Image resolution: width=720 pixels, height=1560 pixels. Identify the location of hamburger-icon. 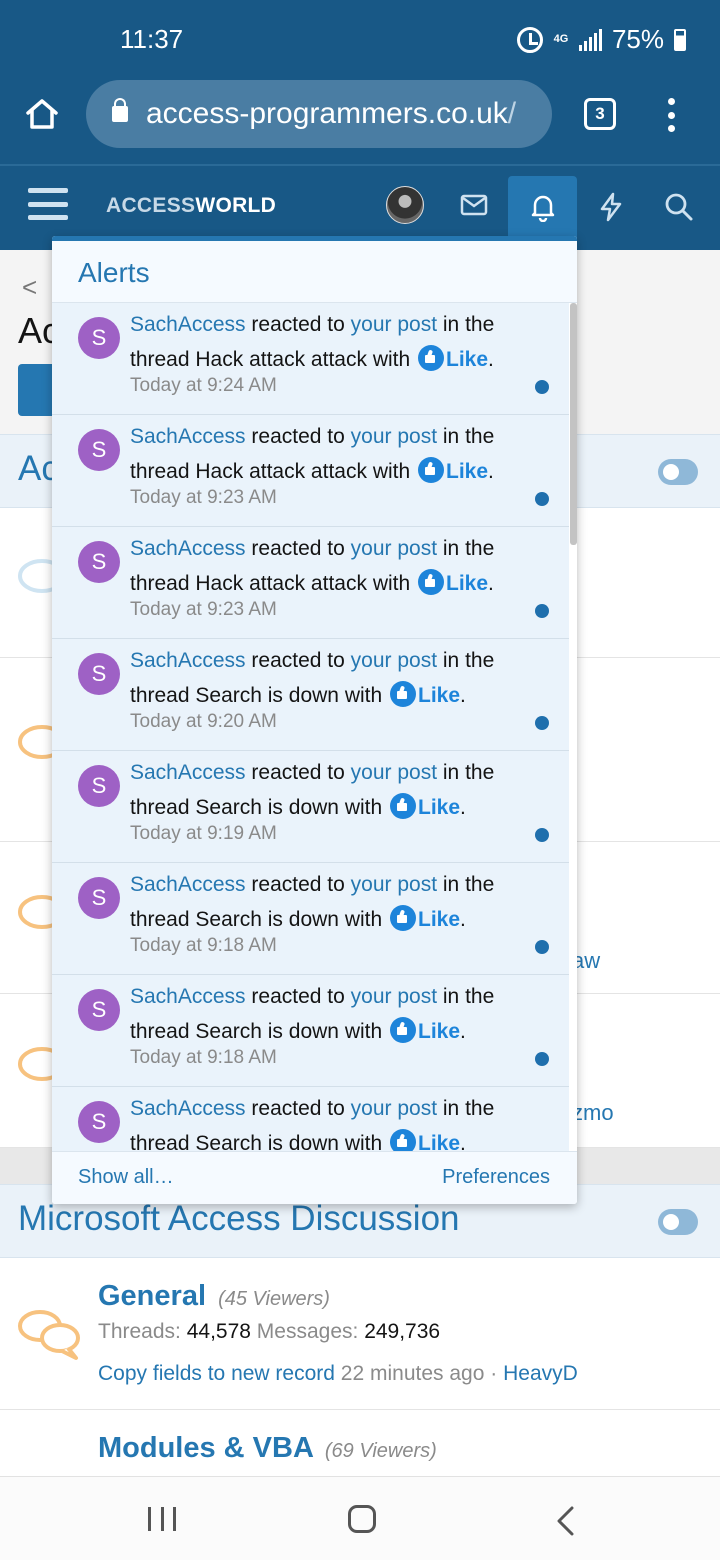
(48, 204).